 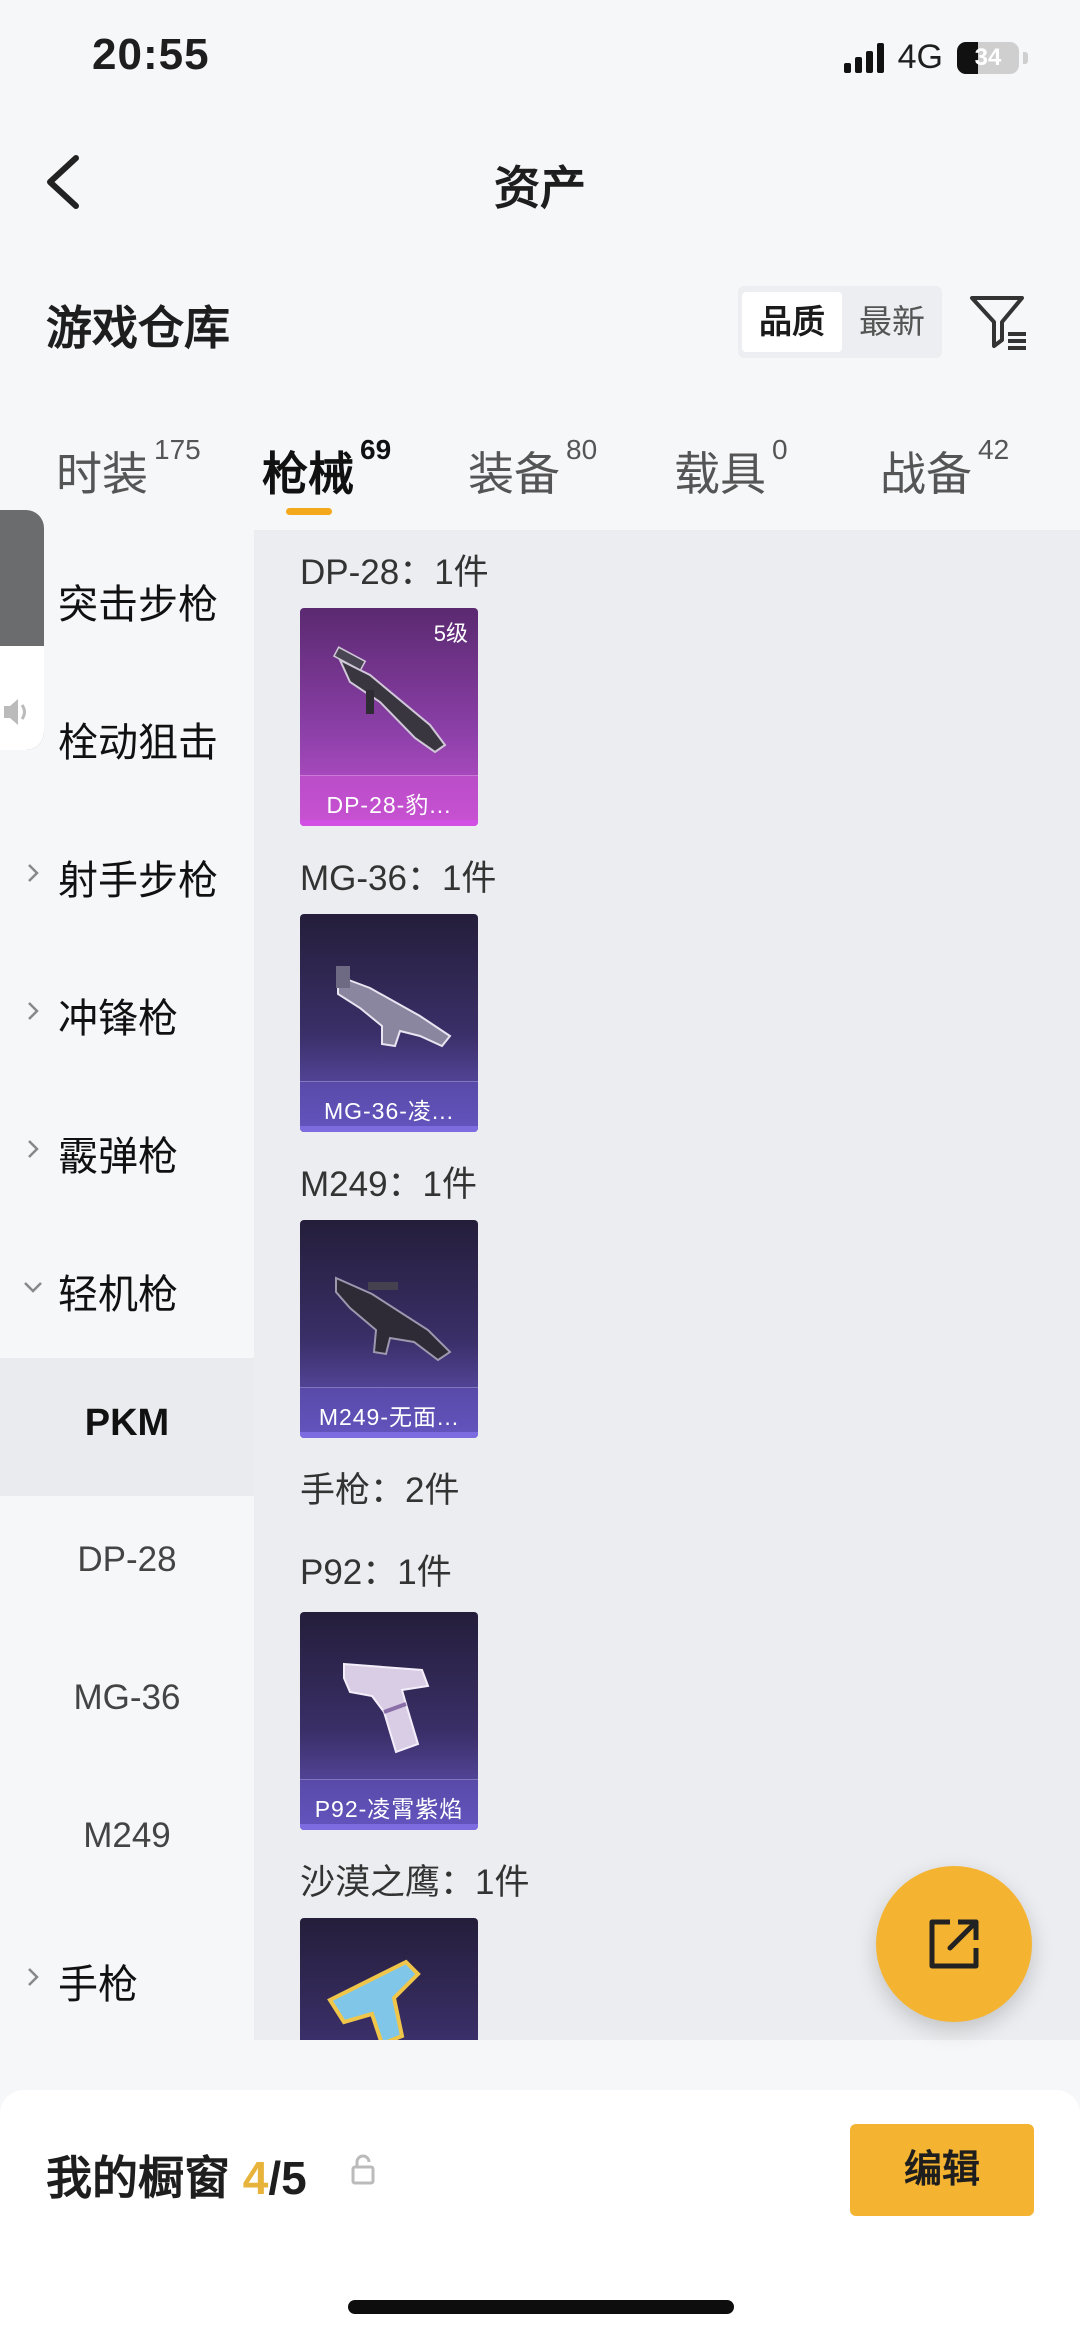 What do you see at coordinates (944, 469) in the screenshot?
I see `tab-supplies: 战备 42` at bounding box center [944, 469].